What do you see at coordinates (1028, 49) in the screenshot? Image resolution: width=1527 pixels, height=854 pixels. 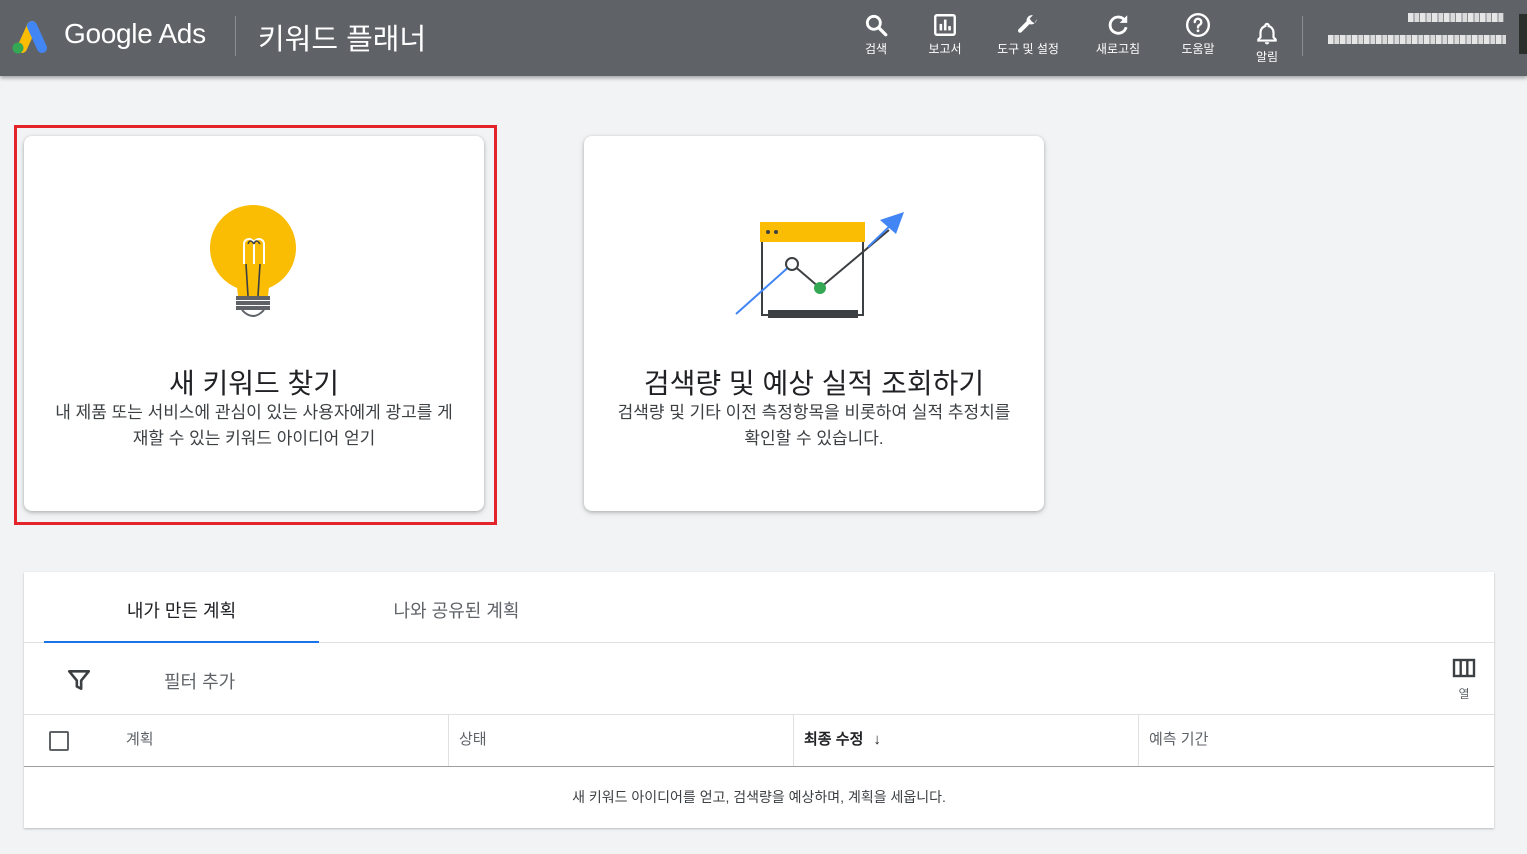 I see `tools-settings-label: 도구 및 설정` at bounding box center [1028, 49].